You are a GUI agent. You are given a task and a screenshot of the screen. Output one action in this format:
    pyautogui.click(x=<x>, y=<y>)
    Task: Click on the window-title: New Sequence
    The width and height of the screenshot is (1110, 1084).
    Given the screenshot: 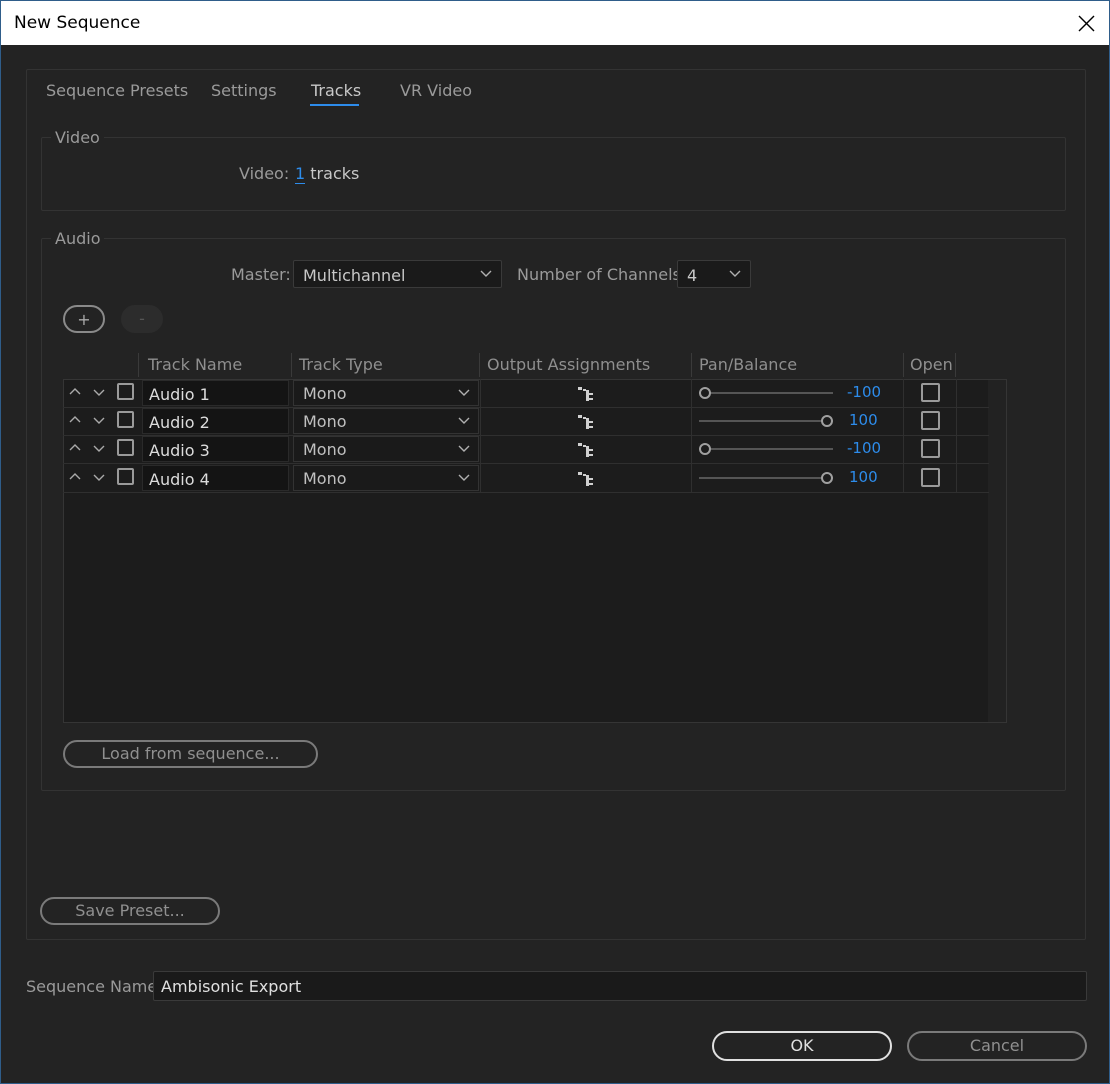 What is the action you would take?
    pyautogui.click(x=77, y=23)
    